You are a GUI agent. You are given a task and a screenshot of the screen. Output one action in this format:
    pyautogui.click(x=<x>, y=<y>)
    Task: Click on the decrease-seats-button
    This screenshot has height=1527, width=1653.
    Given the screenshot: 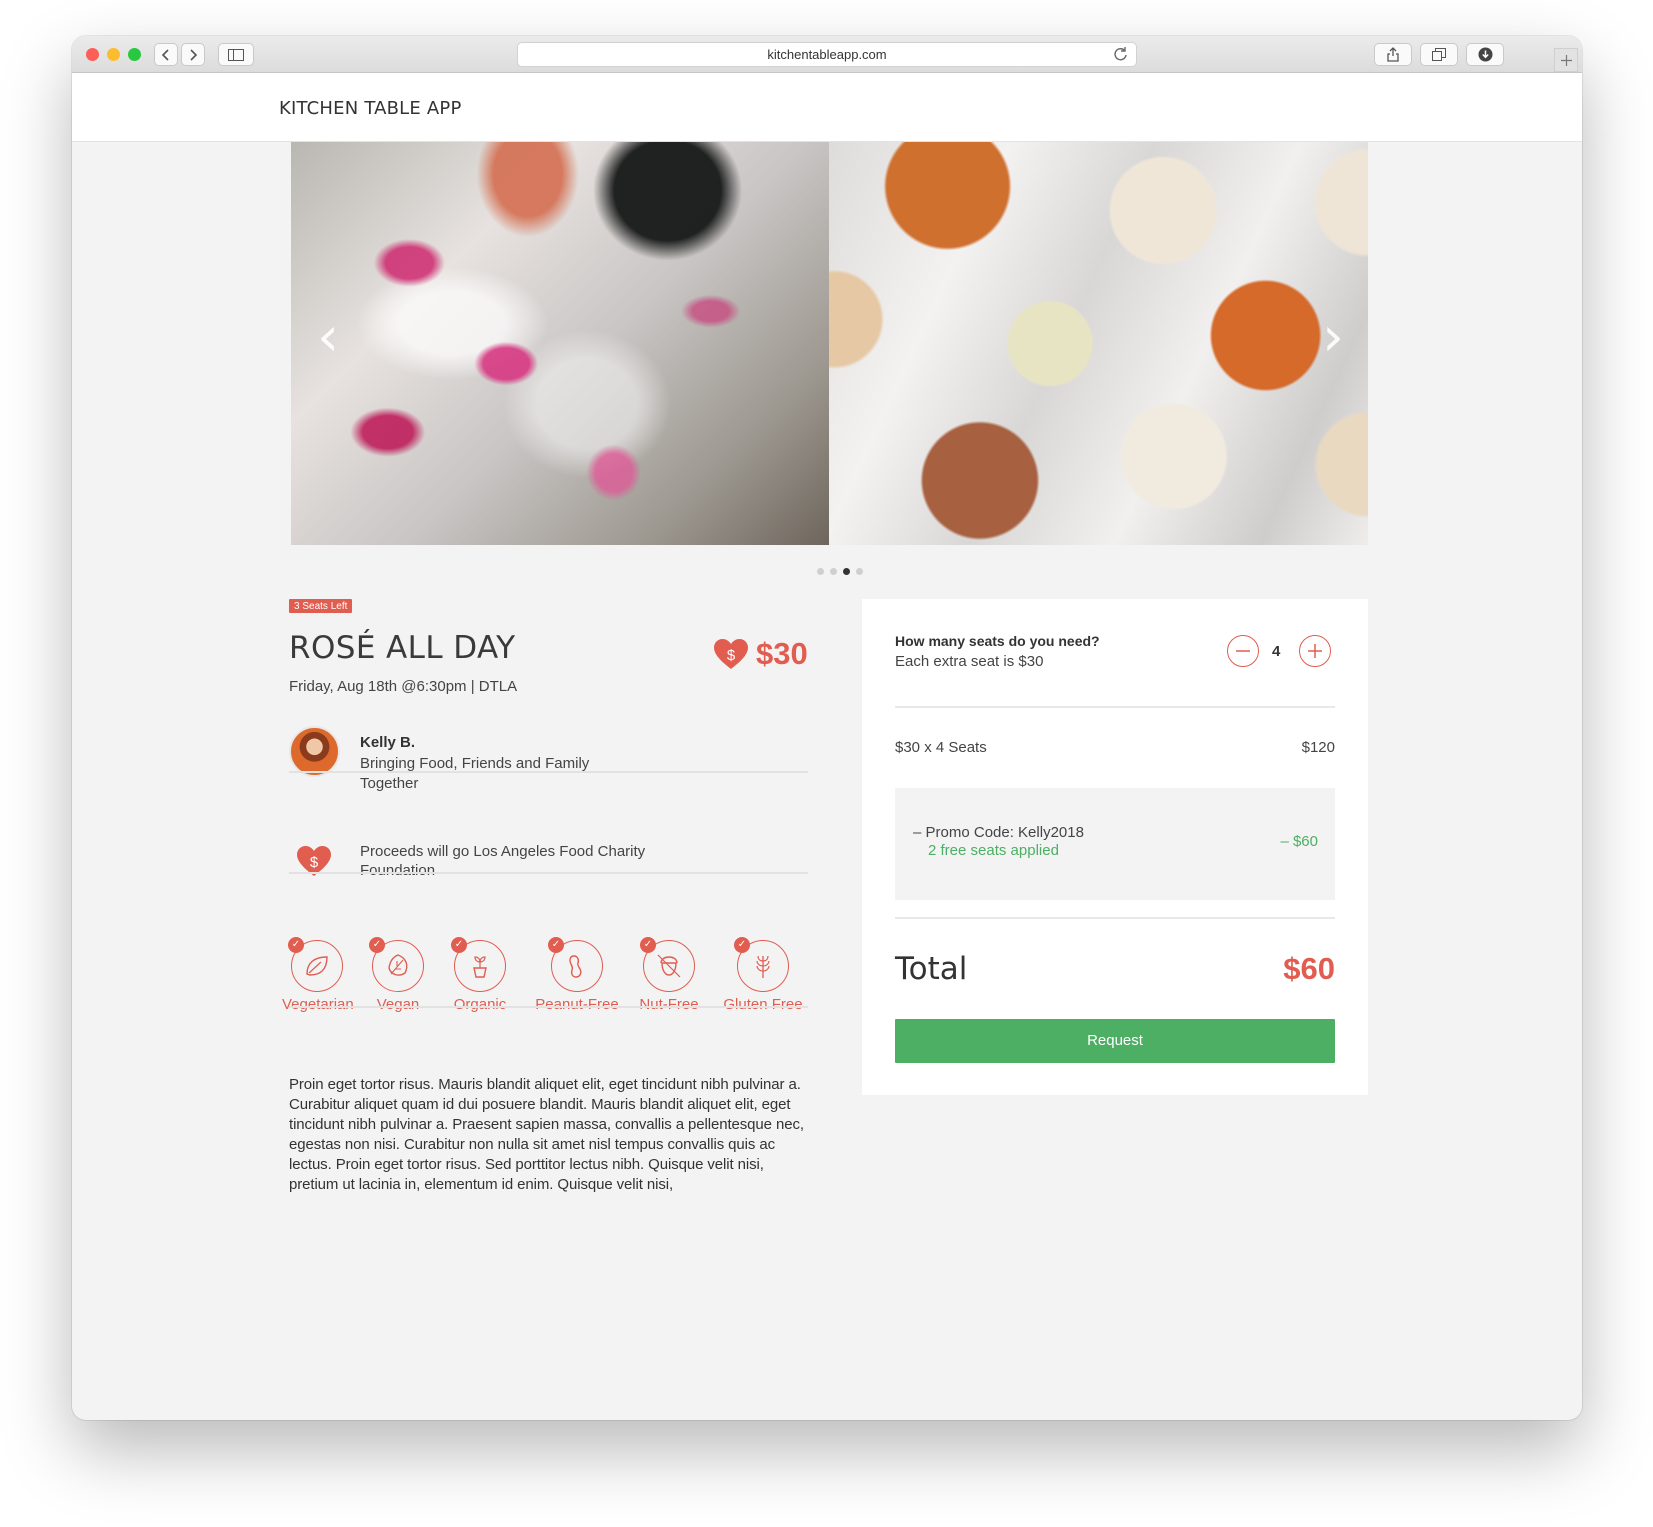 What is the action you would take?
    pyautogui.click(x=1243, y=651)
    